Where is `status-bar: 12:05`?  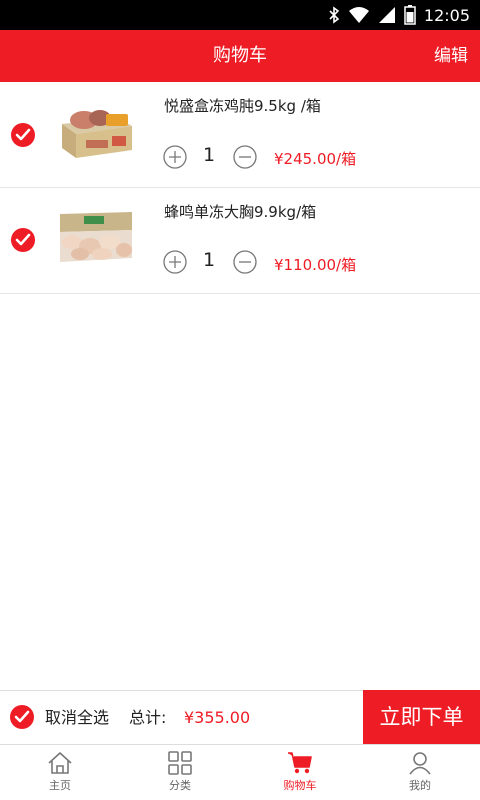
status-bar: 12:05 is located at coordinates (240, 15).